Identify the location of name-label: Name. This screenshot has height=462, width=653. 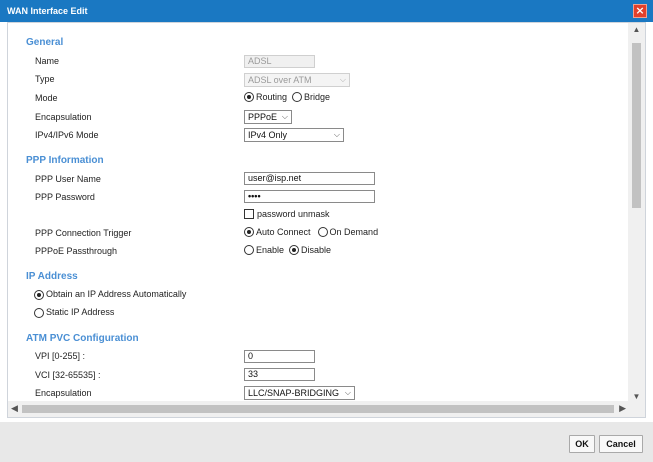
(47, 61).